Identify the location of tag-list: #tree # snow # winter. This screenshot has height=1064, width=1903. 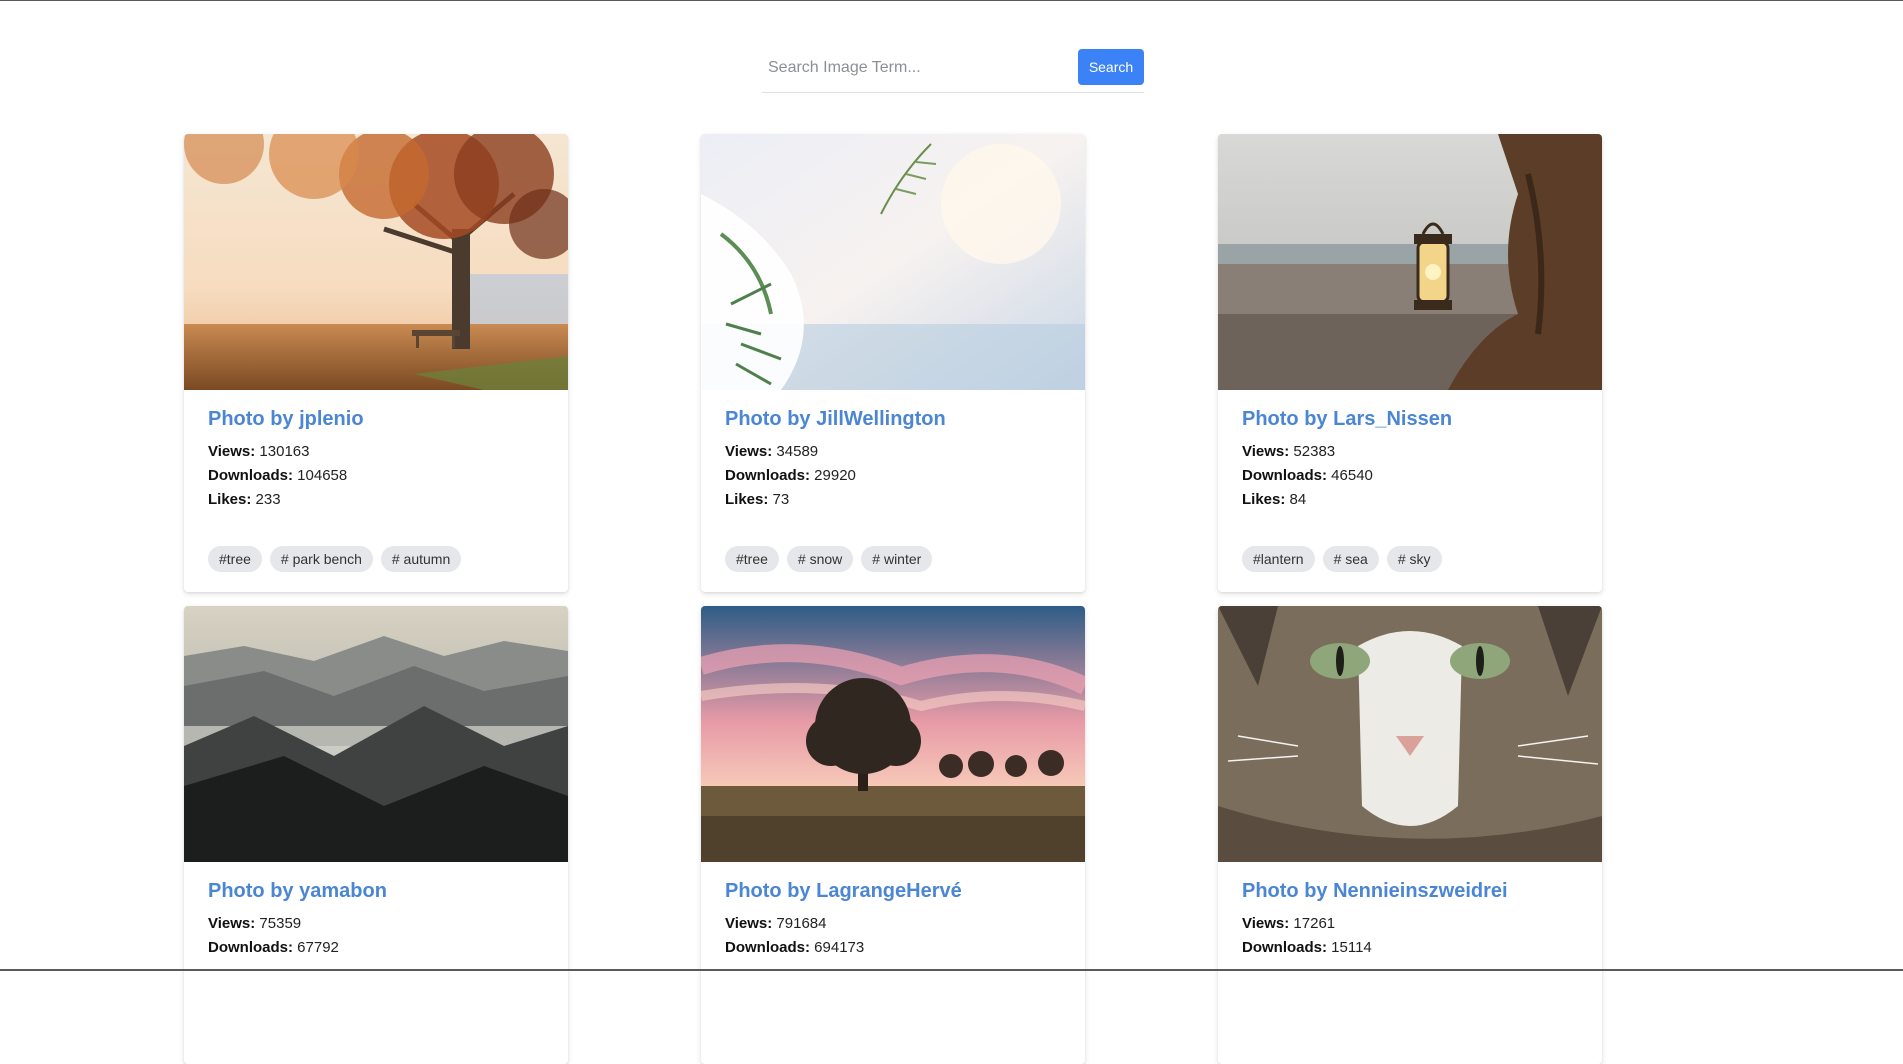
(829, 559).